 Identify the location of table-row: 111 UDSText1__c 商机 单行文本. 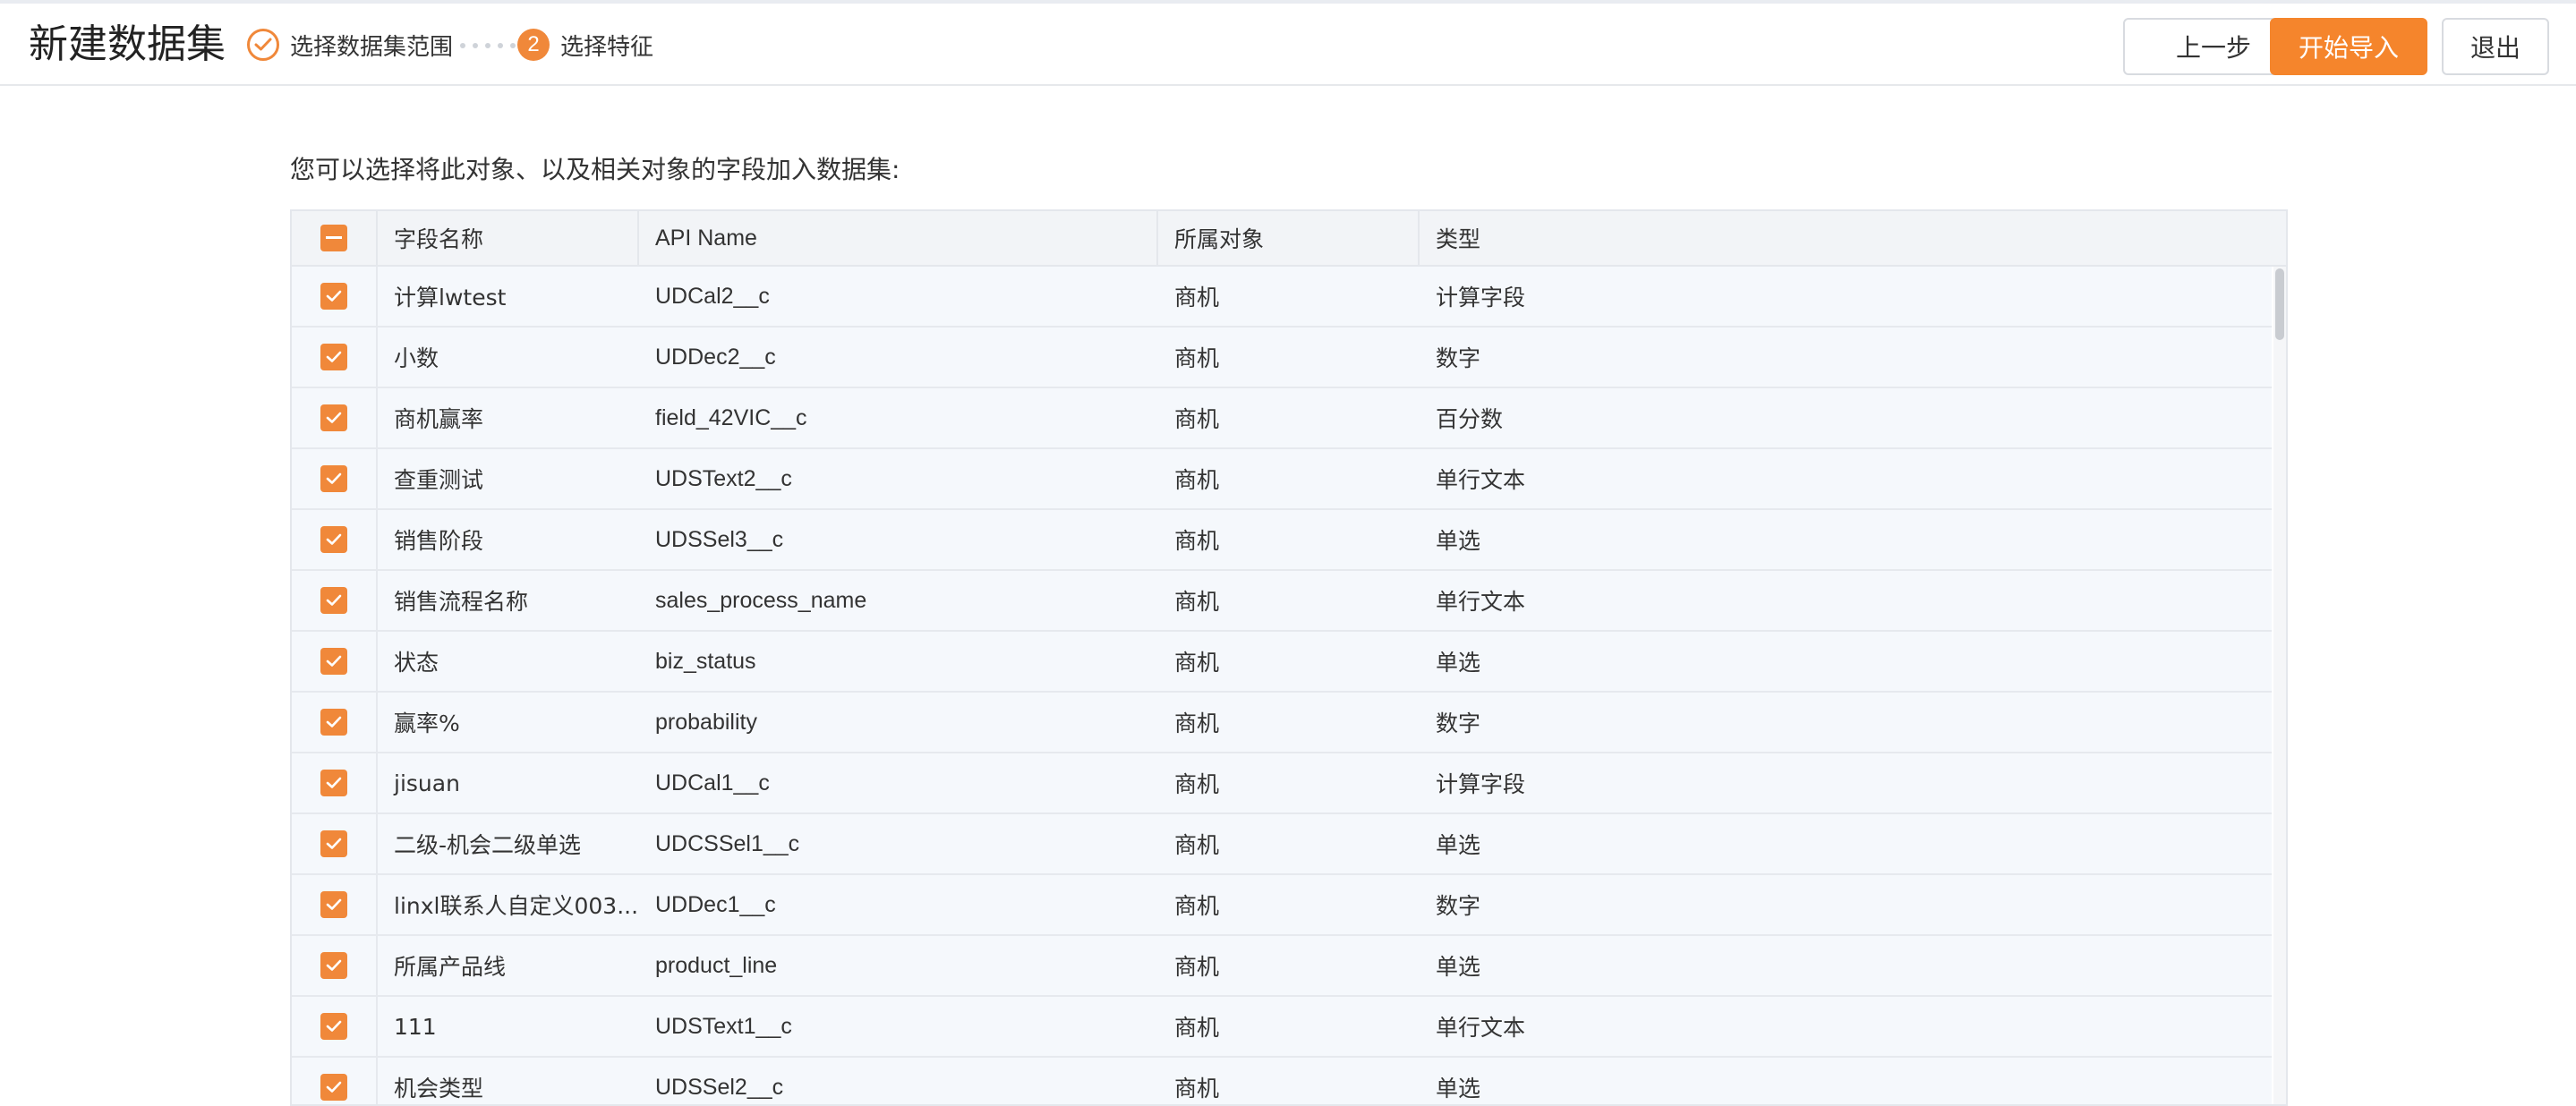
(1282, 1027).